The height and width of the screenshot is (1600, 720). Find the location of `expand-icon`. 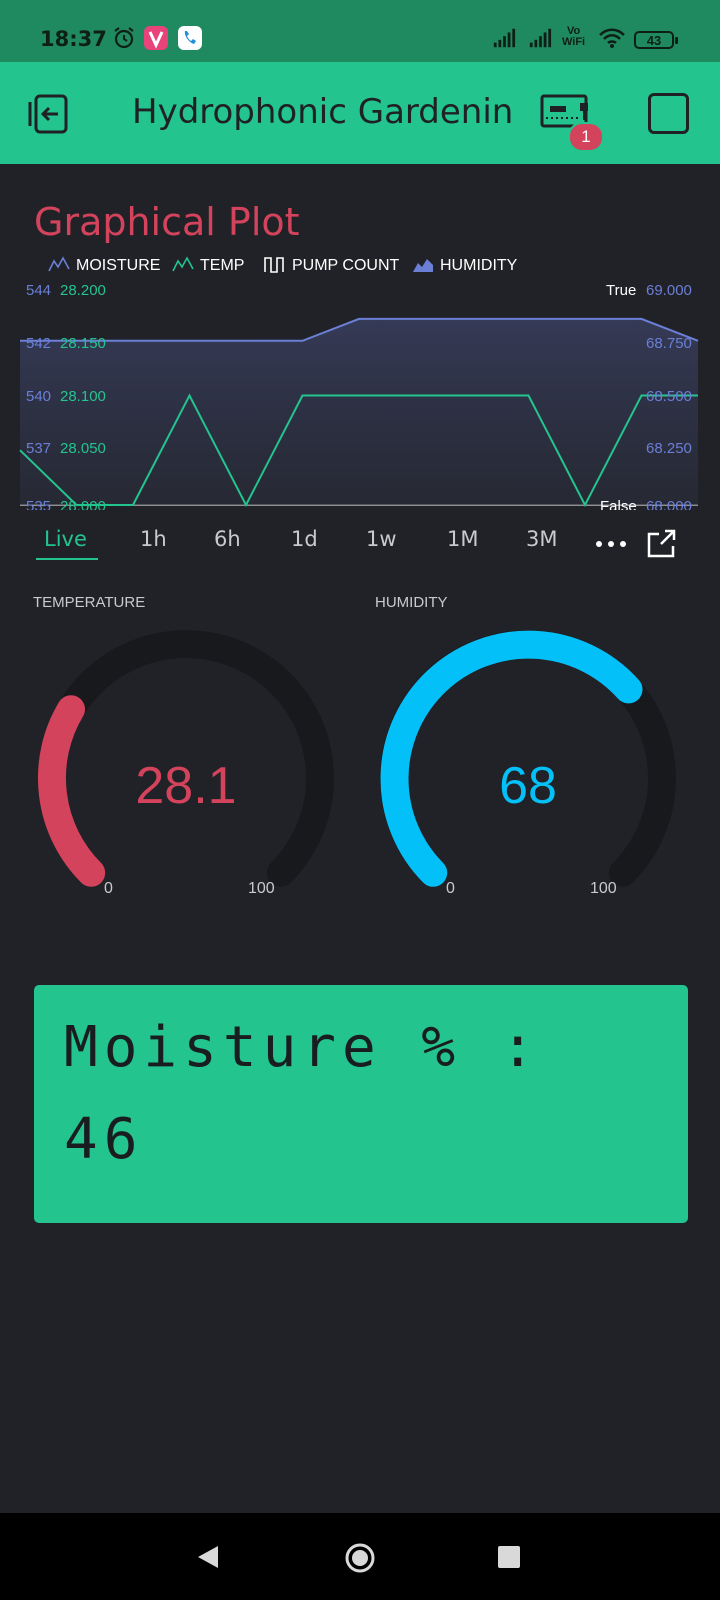

expand-icon is located at coordinates (662, 544).